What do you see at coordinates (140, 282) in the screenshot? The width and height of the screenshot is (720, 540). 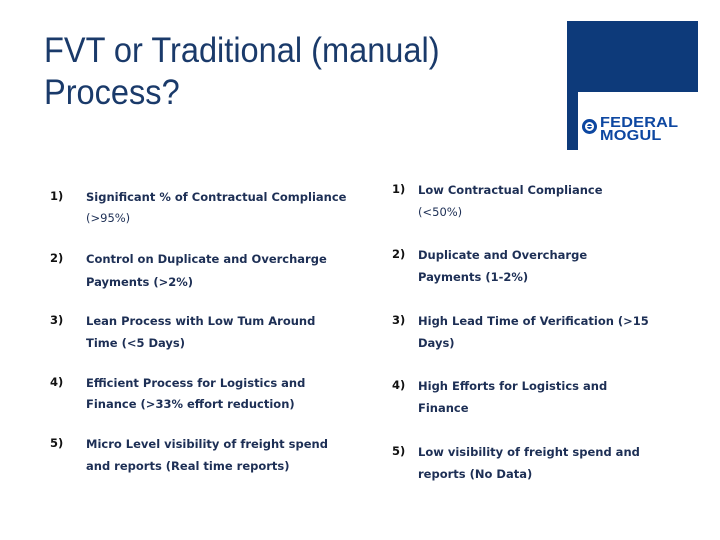 I see `item-line2: Payments (>2%)` at bounding box center [140, 282].